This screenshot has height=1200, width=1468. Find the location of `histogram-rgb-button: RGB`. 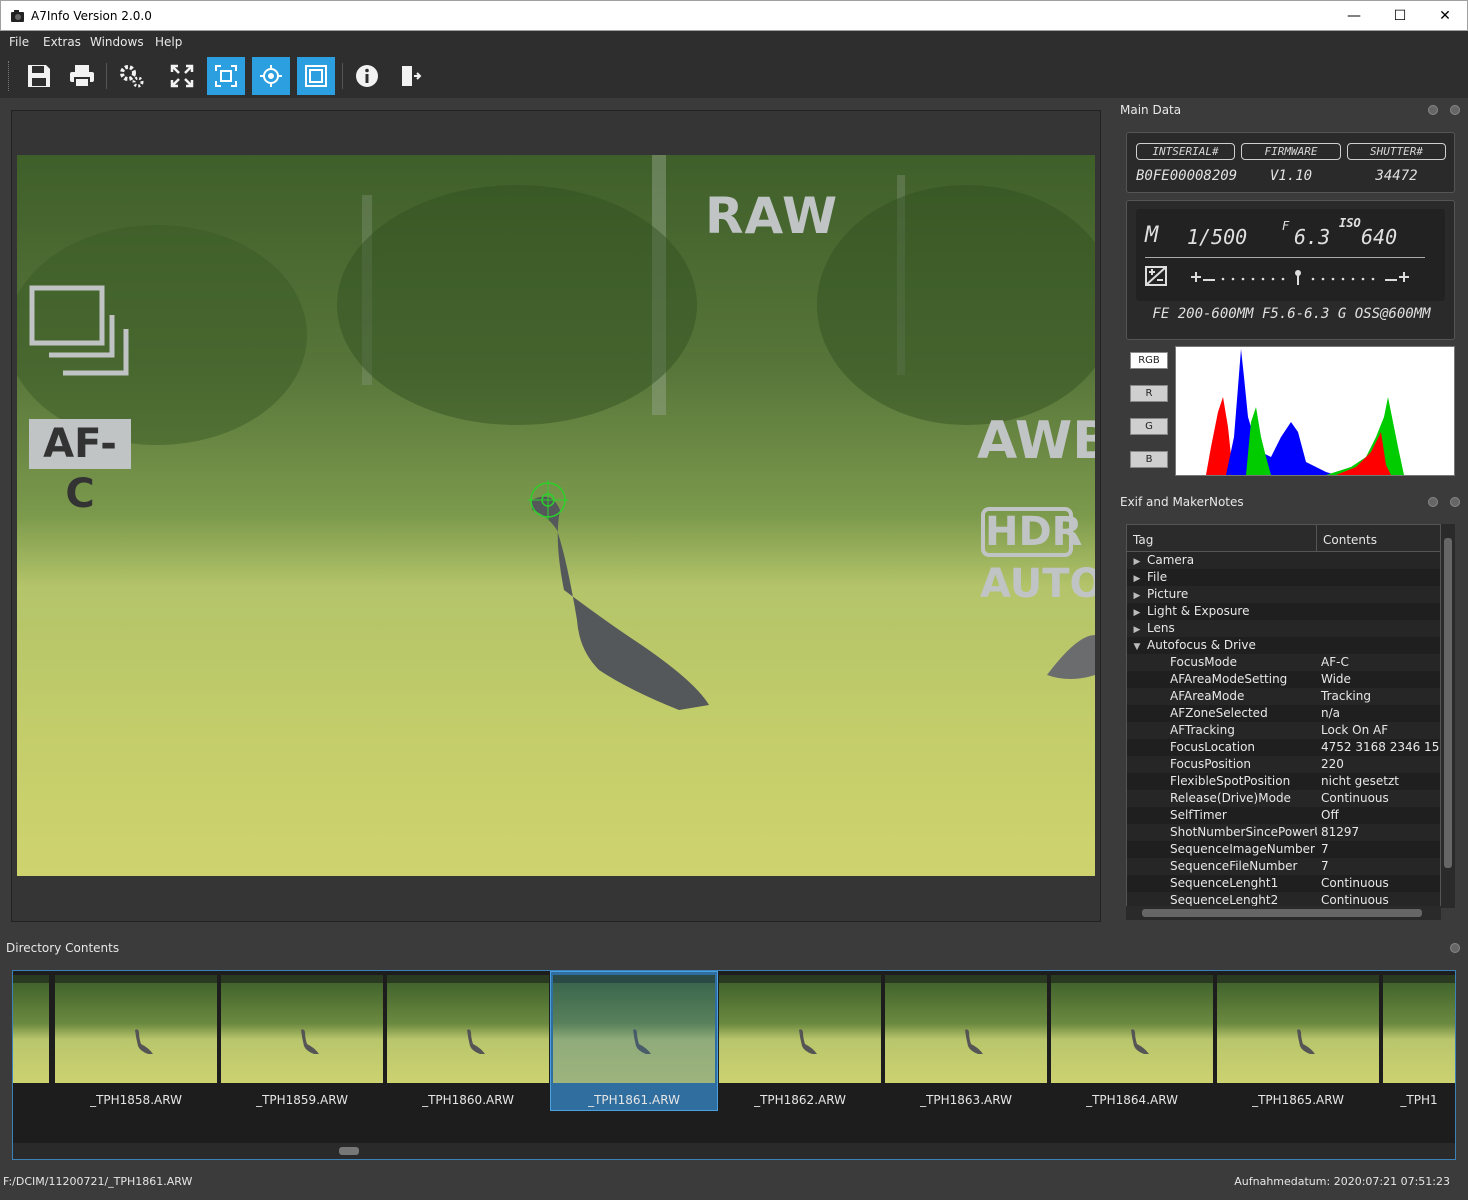

histogram-rgb-button: RGB is located at coordinates (1149, 360).